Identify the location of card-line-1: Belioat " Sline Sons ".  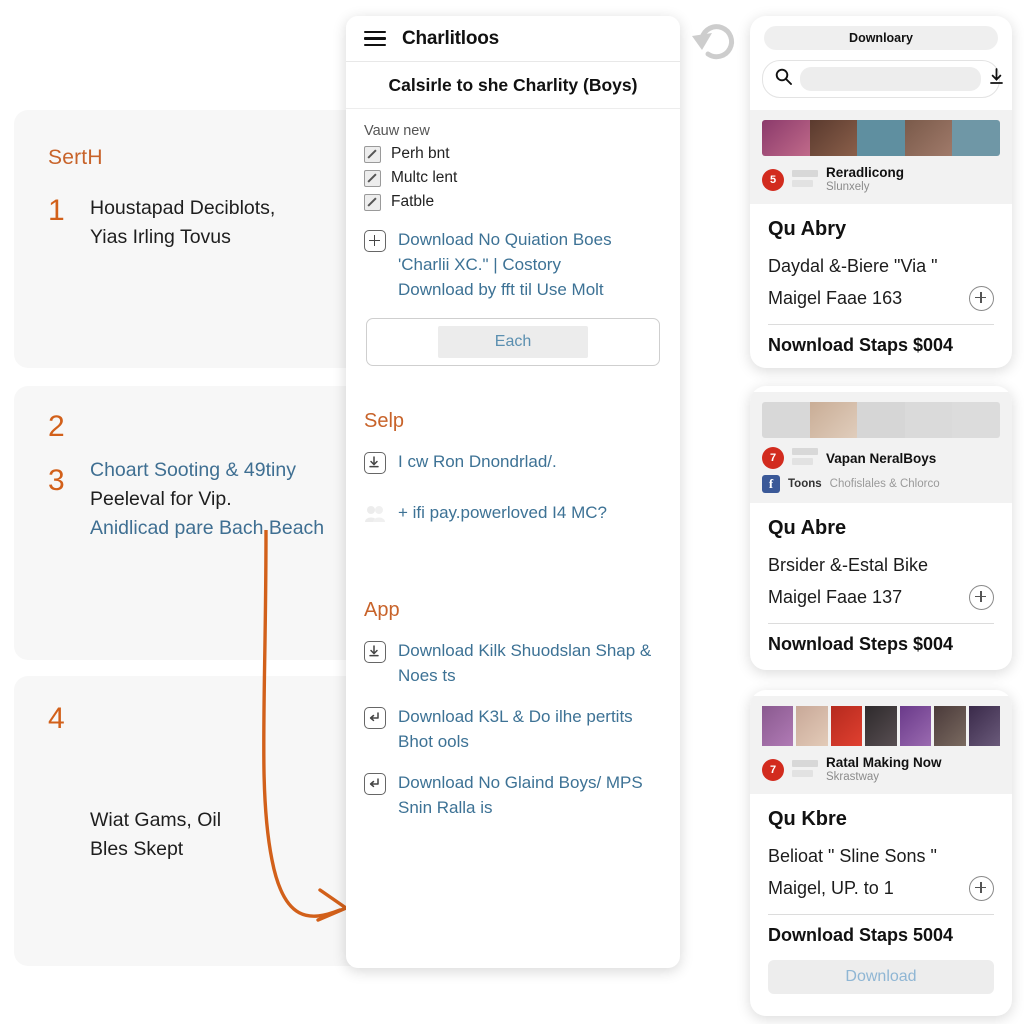
(852, 856).